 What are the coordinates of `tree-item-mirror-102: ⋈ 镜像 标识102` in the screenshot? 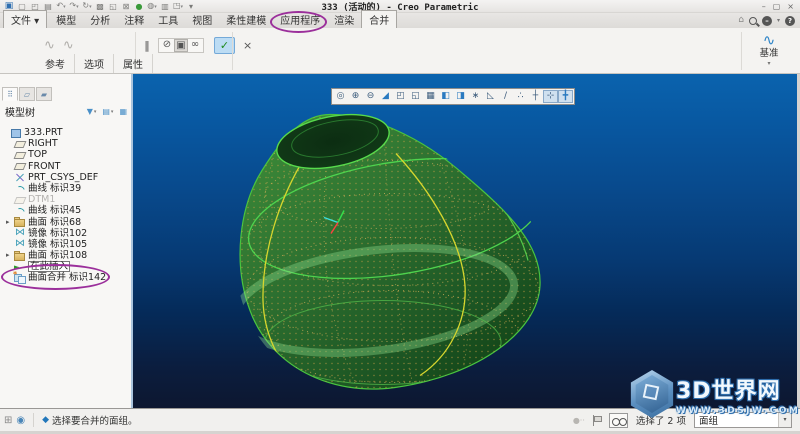 It's located at (65, 233).